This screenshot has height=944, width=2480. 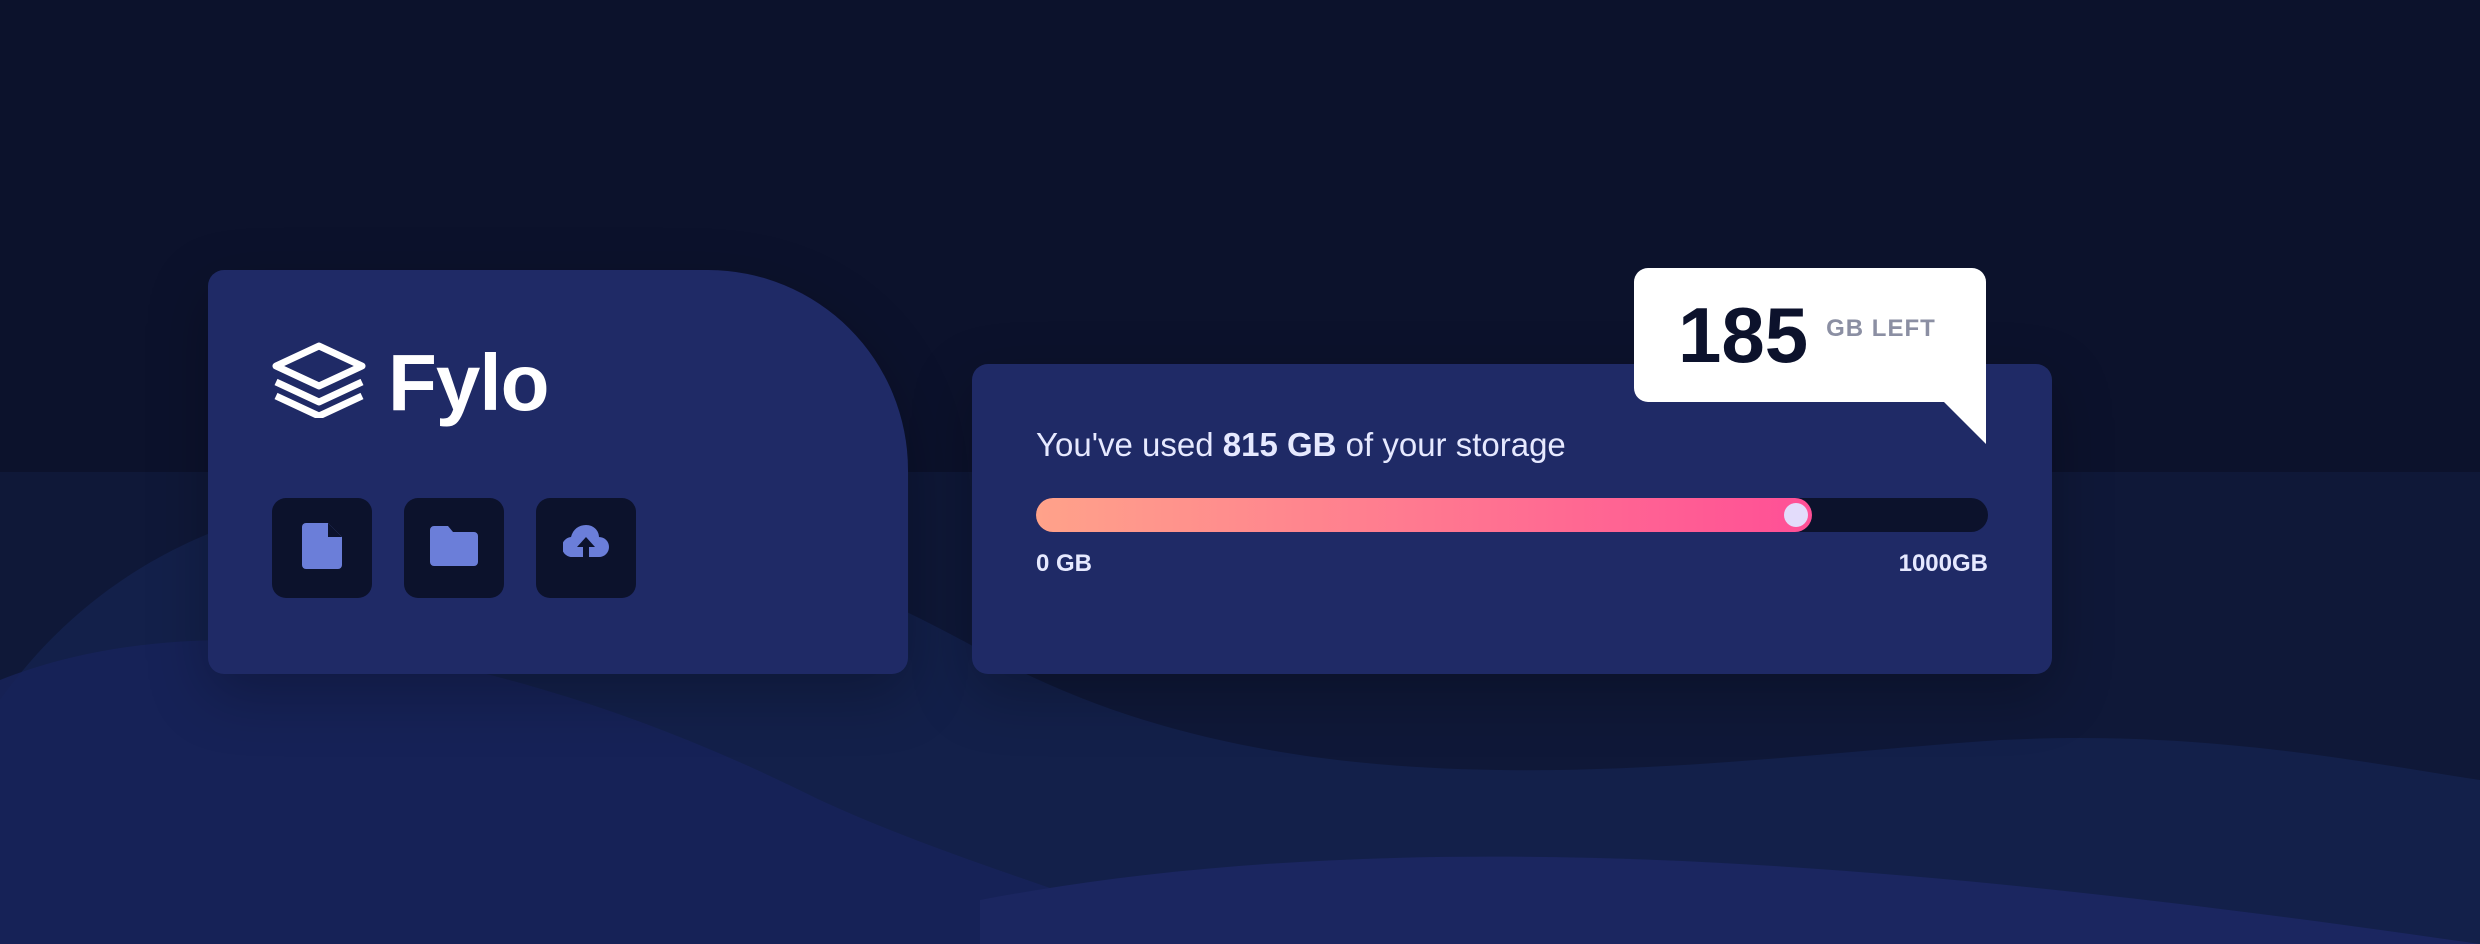 I want to click on document-icon, so click(x=322, y=548).